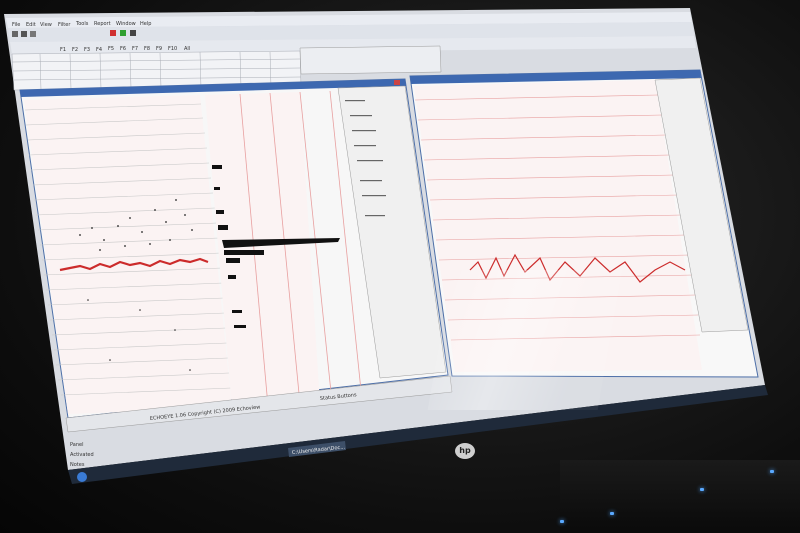 The width and height of the screenshot is (800, 533). I want to click on activated-label: Activated, so click(82, 455).